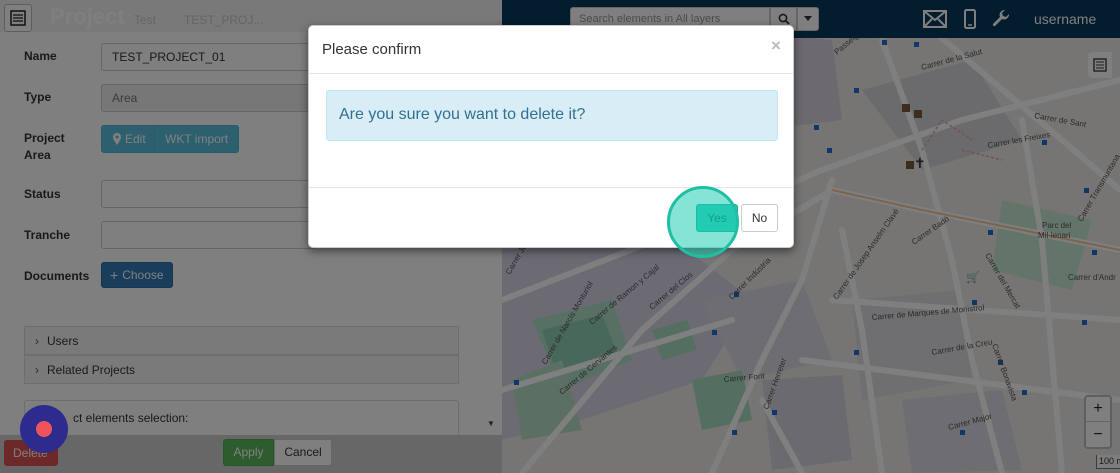  What do you see at coordinates (372, 49) in the screenshot?
I see `dialog-title: Please confirm` at bounding box center [372, 49].